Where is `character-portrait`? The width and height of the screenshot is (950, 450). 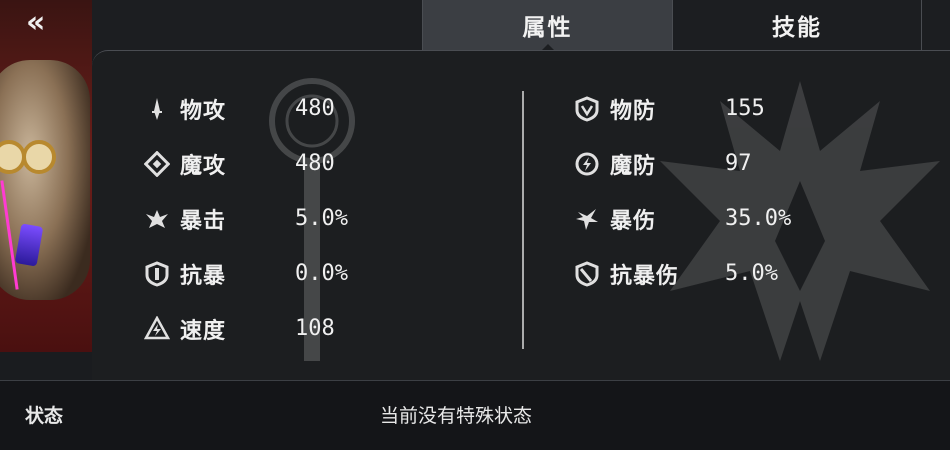
character-portrait is located at coordinates (46, 176).